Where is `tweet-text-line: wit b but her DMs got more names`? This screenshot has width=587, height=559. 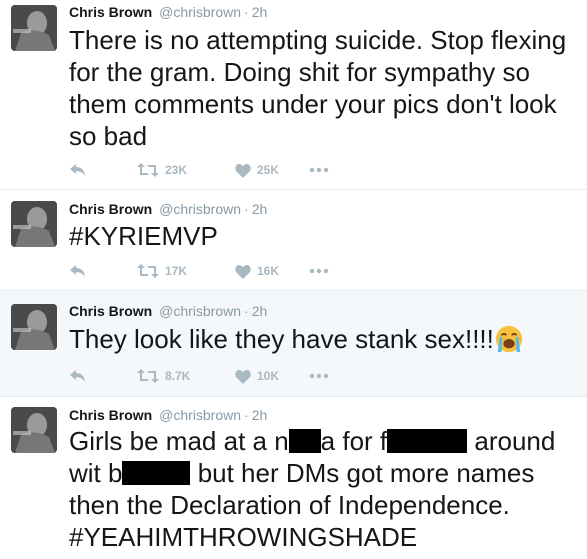 tweet-text-line: wit b but her DMs got more names is located at coordinates (324, 473).